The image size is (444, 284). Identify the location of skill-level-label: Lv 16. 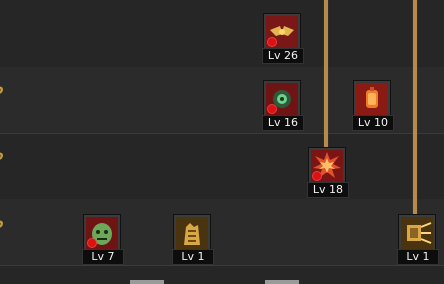
(283, 123).